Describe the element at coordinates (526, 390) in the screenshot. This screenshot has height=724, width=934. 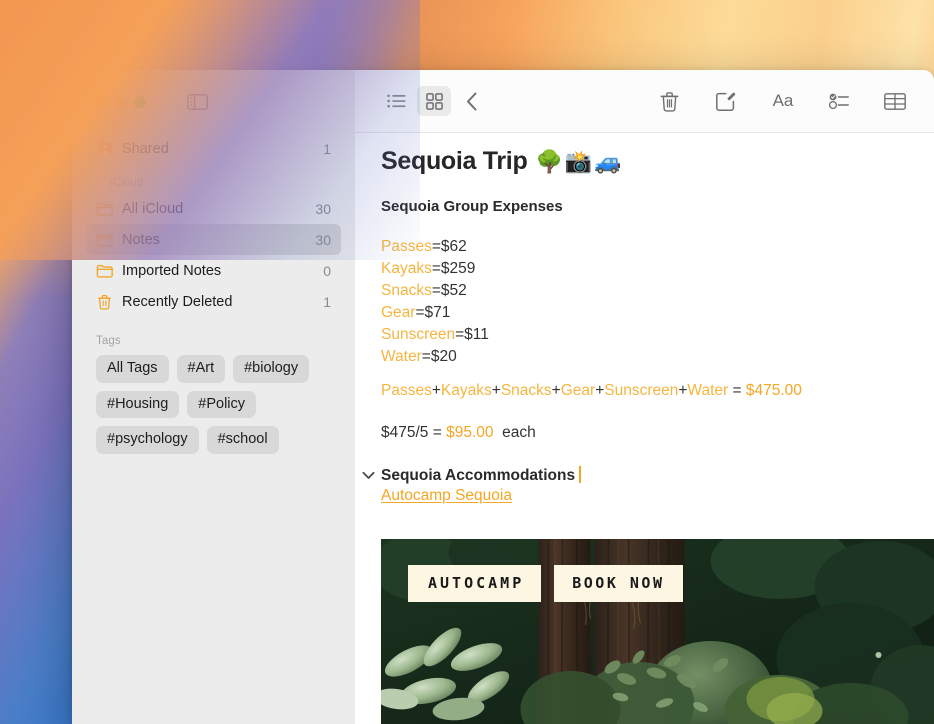
I see `sum-term: Snacks` at that location.